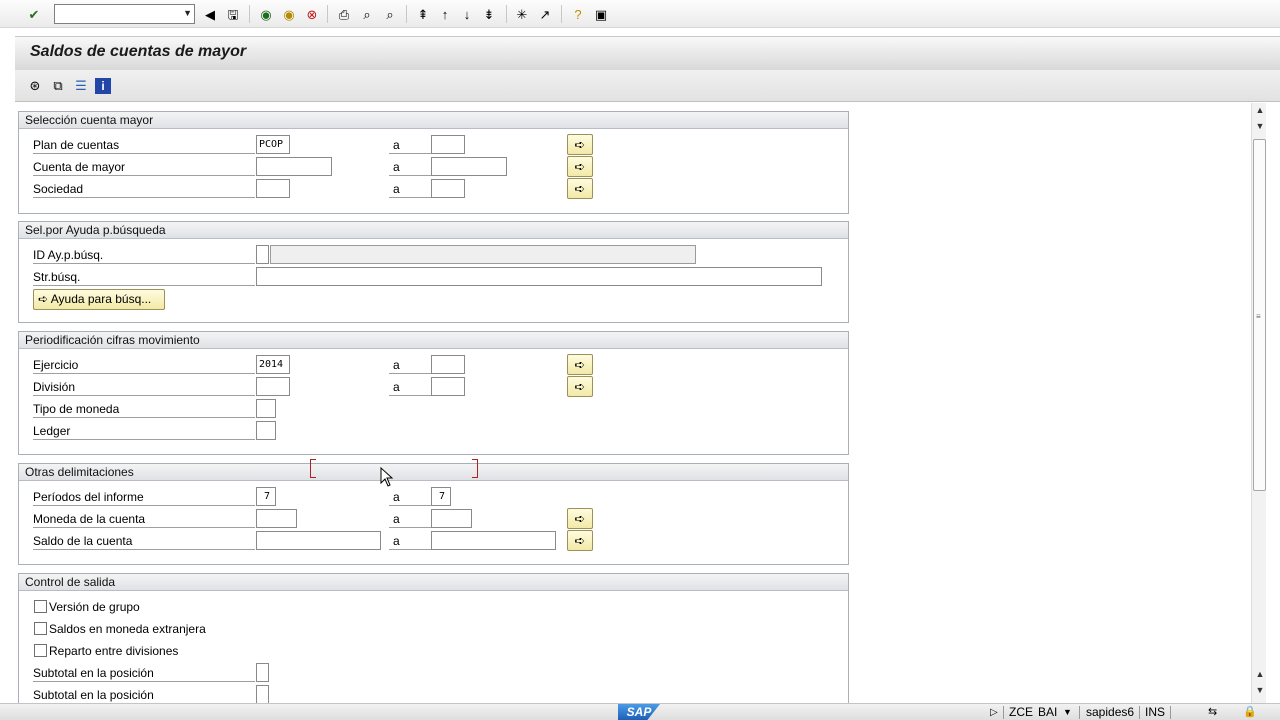 The image size is (1280, 720). Describe the element at coordinates (448, 364) in the screenshot. I see `ejercicio-to-input` at that location.